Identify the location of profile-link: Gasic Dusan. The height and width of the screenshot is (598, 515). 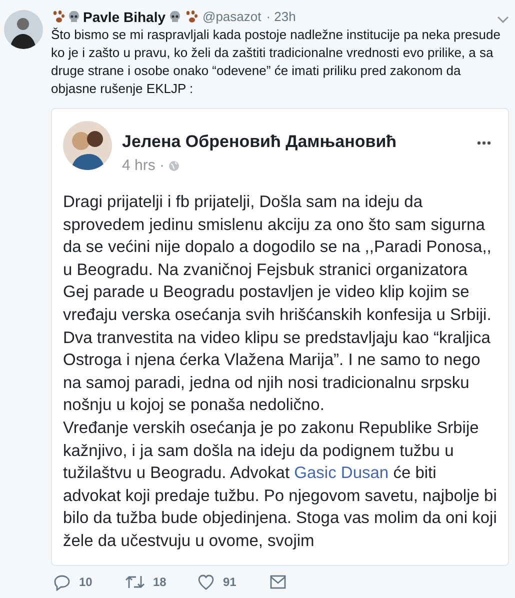
(341, 473).